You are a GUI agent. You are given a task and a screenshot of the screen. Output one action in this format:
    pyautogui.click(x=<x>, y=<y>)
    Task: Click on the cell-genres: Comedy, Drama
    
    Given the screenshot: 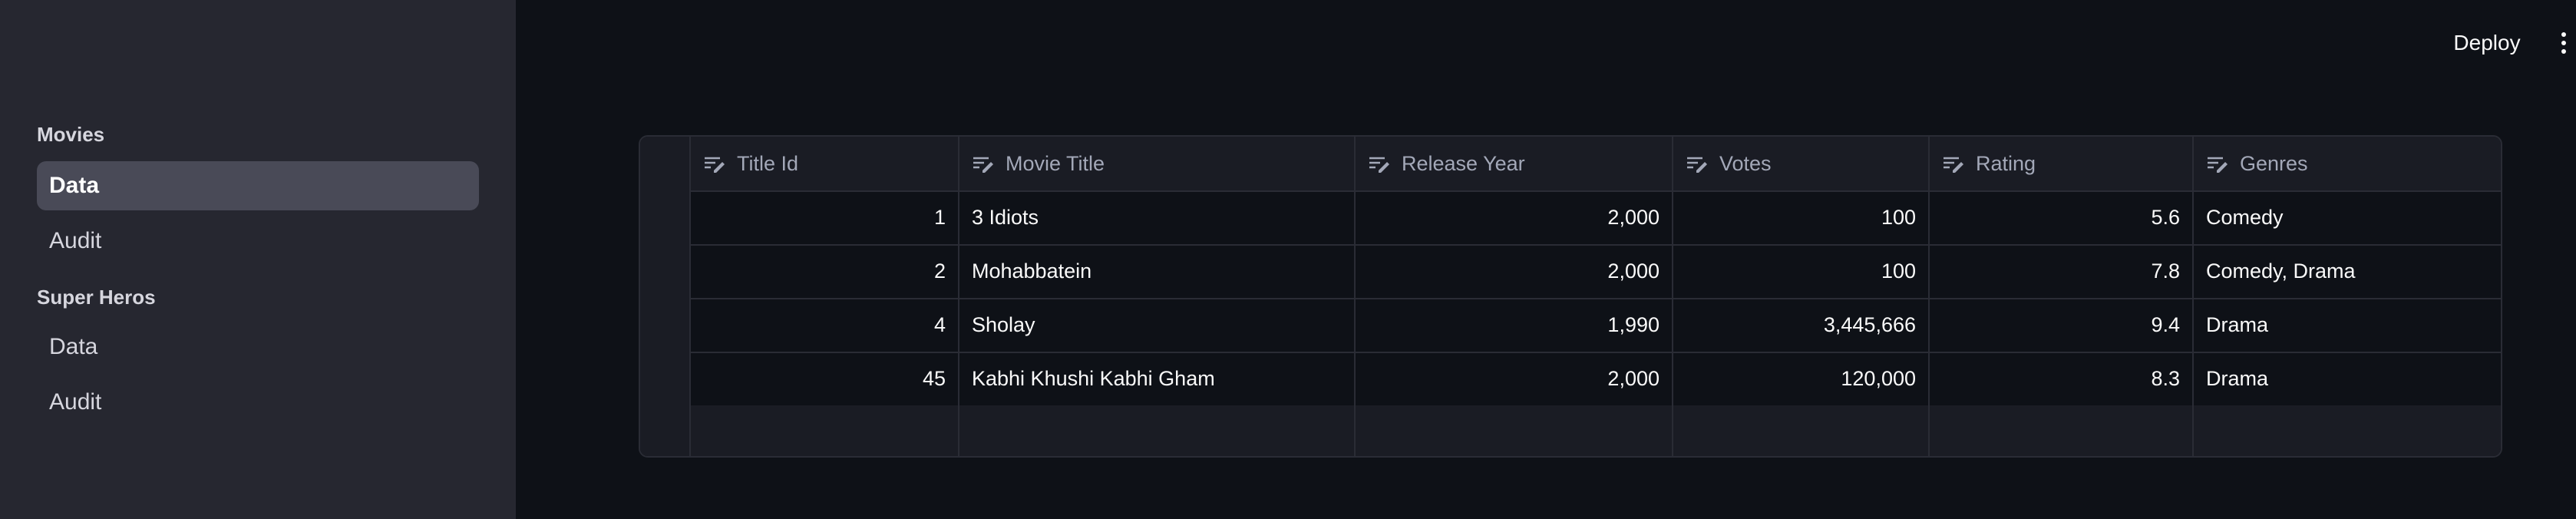 What is the action you would take?
    pyautogui.click(x=2347, y=271)
    